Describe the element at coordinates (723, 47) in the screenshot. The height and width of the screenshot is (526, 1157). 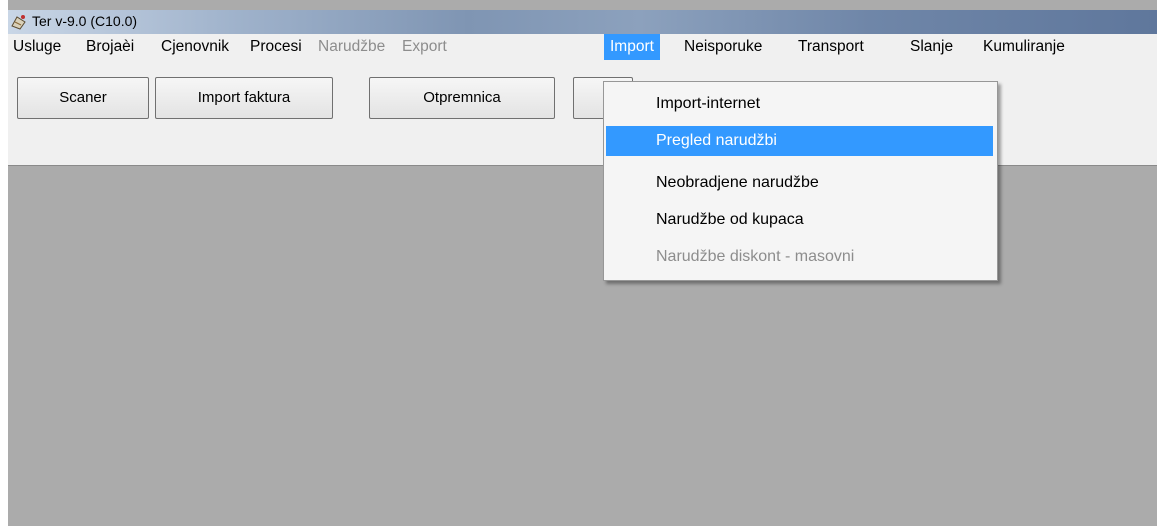
I see `menu-neisporuke: Neisporuke` at that location.